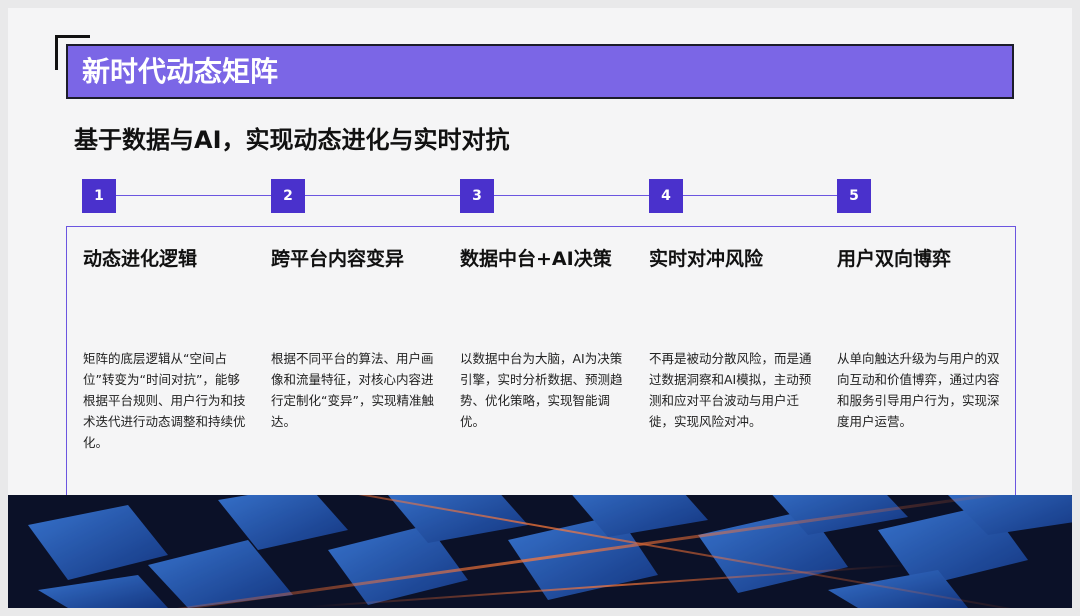 The image size is (1080, 616). What do you see at coordinates (706, 259) in the screenshot?
I see `step-title: 实时对冲风险` at bounding box center [706, 259].